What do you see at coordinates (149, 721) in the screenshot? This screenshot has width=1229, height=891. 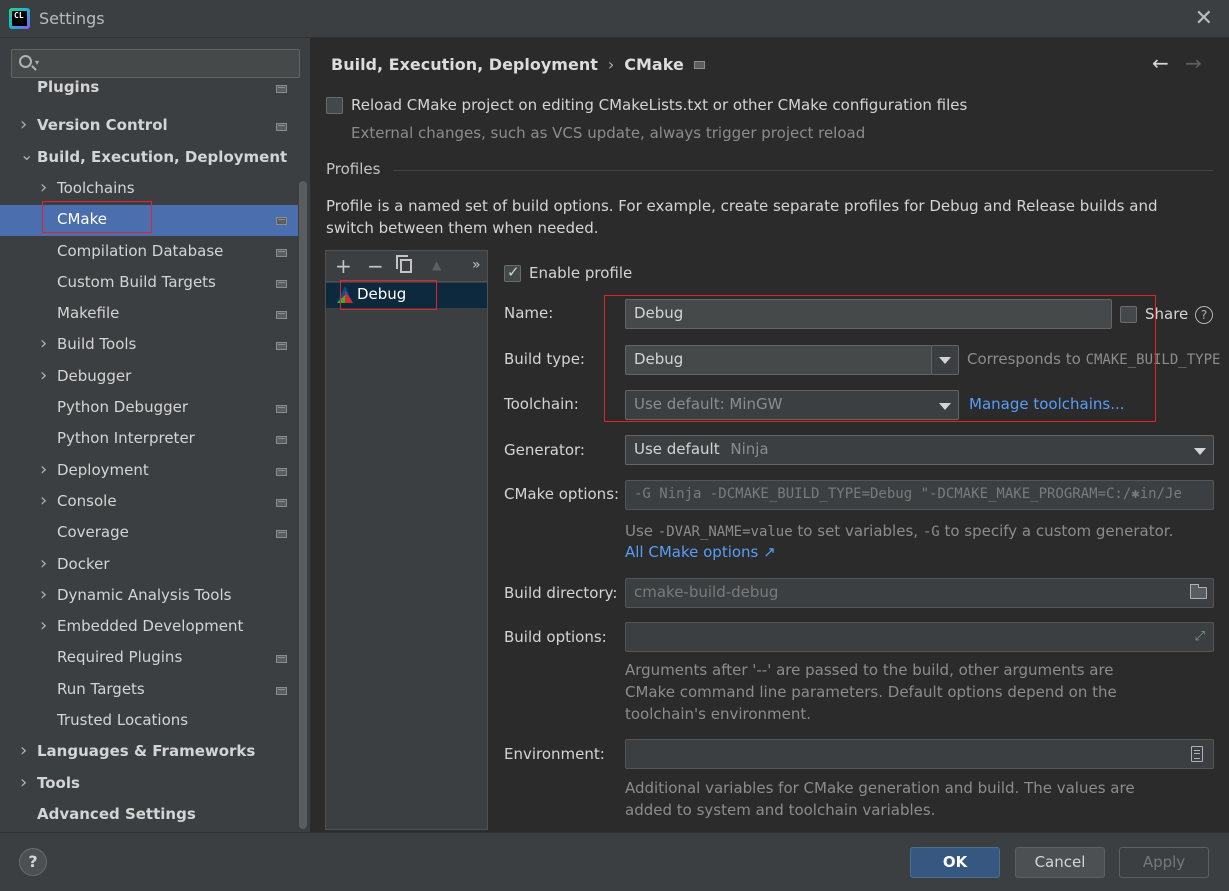 I see `sidebar-item-trusted-locations: Trusted Locations` at bounding box center [149, 721].